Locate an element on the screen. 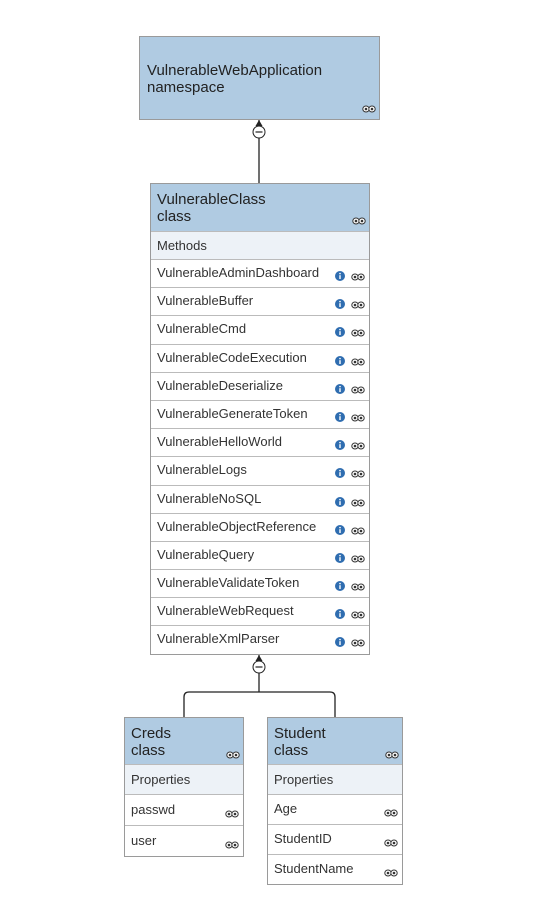 This screenshot has height=913, width=535. property-row: StudentName is located at coordinates (335, 869).